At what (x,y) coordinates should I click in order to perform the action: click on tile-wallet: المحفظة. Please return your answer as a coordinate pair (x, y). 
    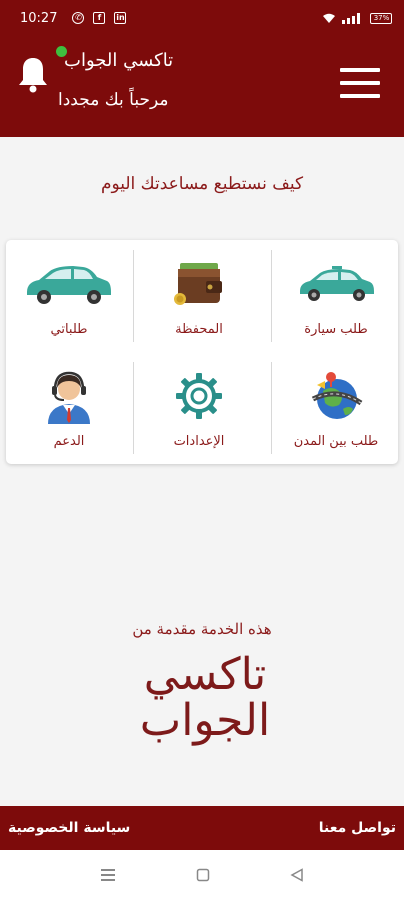
    Looking at the image, I should click on (199, 302).